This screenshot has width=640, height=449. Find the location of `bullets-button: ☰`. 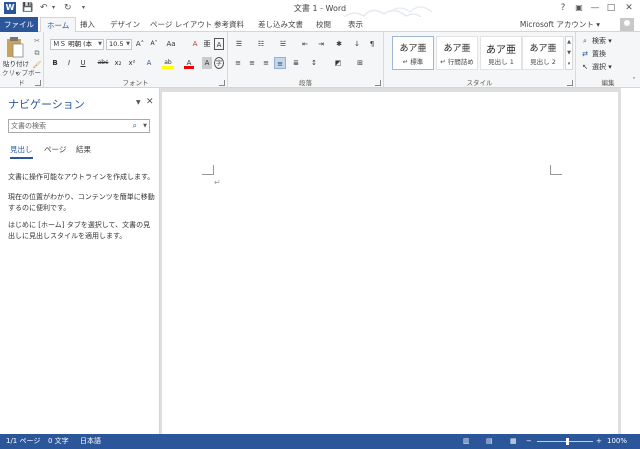

bullets-button: ☰ is located at coordinates (239, 44).